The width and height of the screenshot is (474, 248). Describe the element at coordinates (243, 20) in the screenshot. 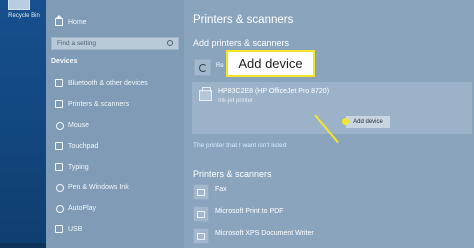

I see `page-title: Printers & scanners` at that location.